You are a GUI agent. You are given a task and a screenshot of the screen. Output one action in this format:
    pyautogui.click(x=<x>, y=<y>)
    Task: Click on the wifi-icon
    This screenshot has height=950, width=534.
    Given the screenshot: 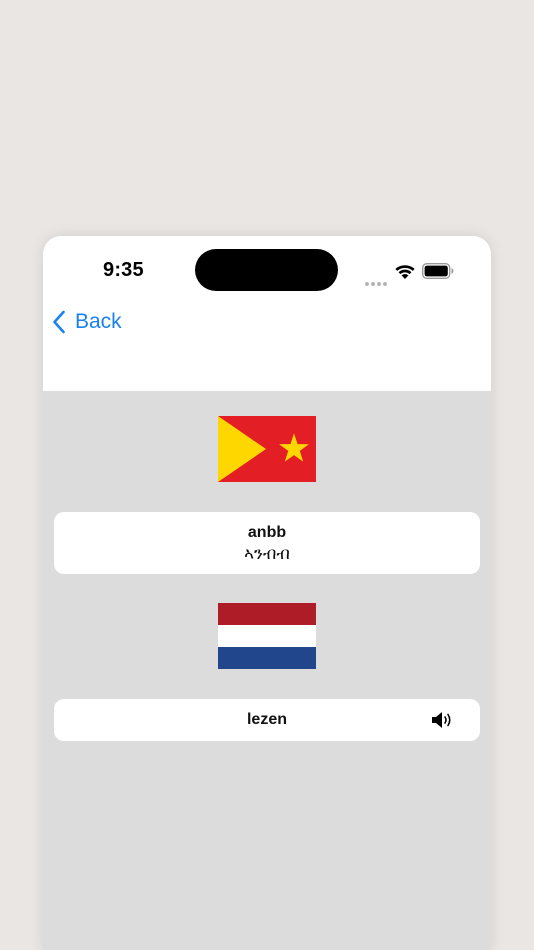 What is the action you would take?
    pyautogui.click(x=405, y=272)
    